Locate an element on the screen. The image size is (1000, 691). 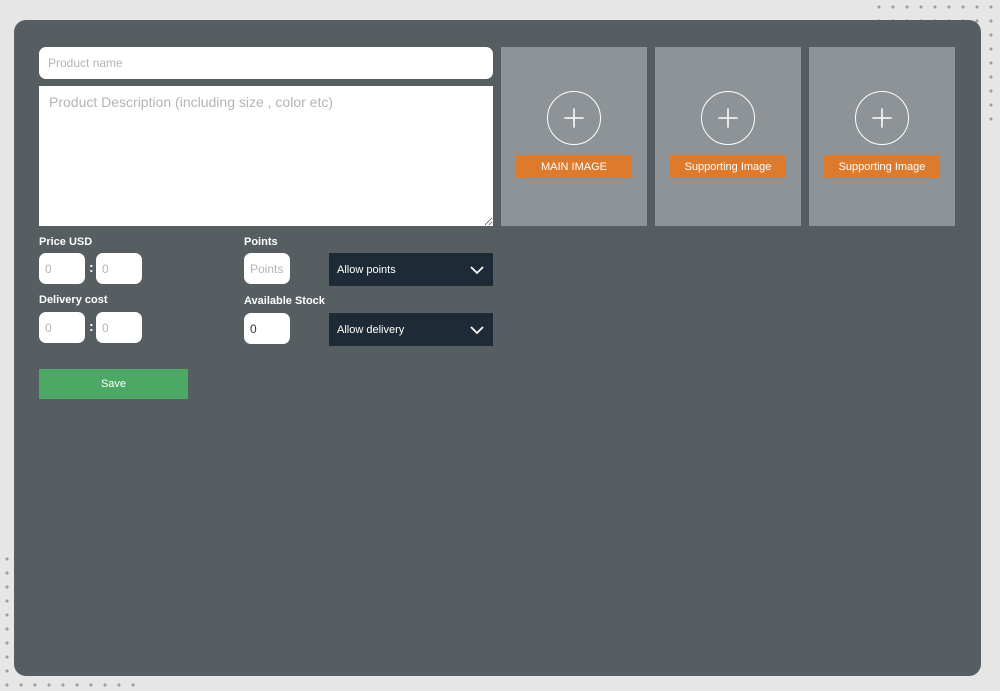
price-minor-input is located at coordinates (119, 268).